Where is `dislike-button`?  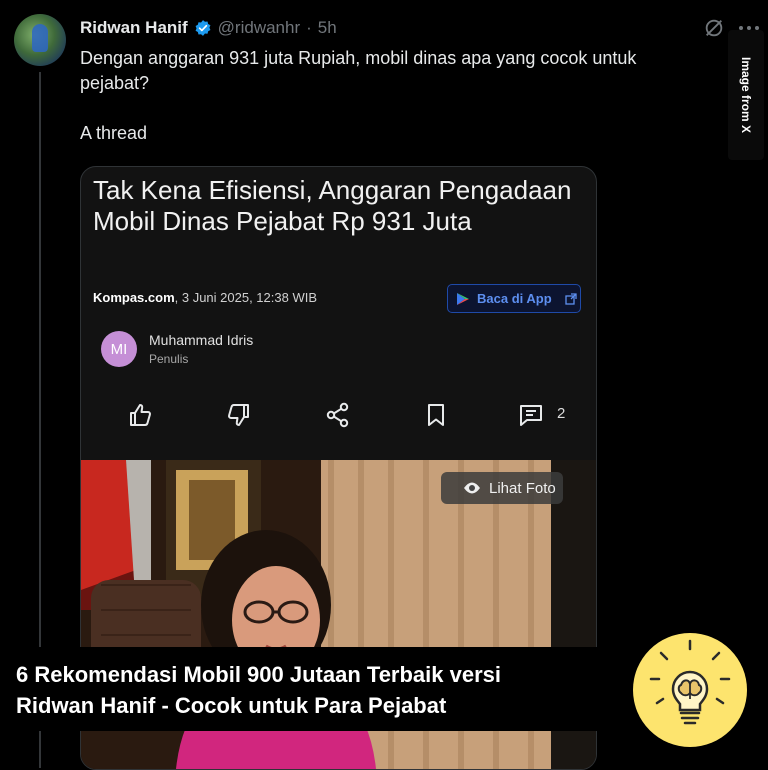
dislike-button is located at coordinates (239, 415).